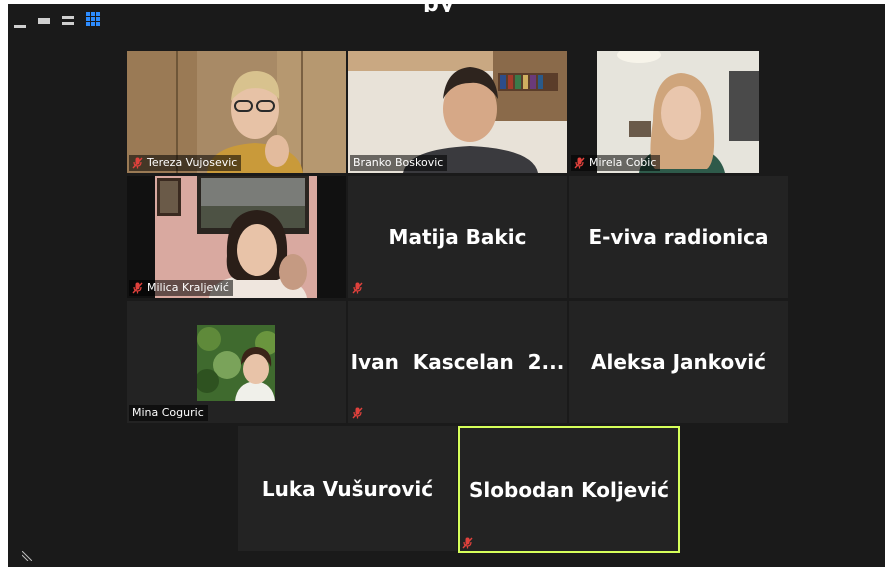  I want to click on participant-name-display: Slobodan Koljević, so click(569, 489).